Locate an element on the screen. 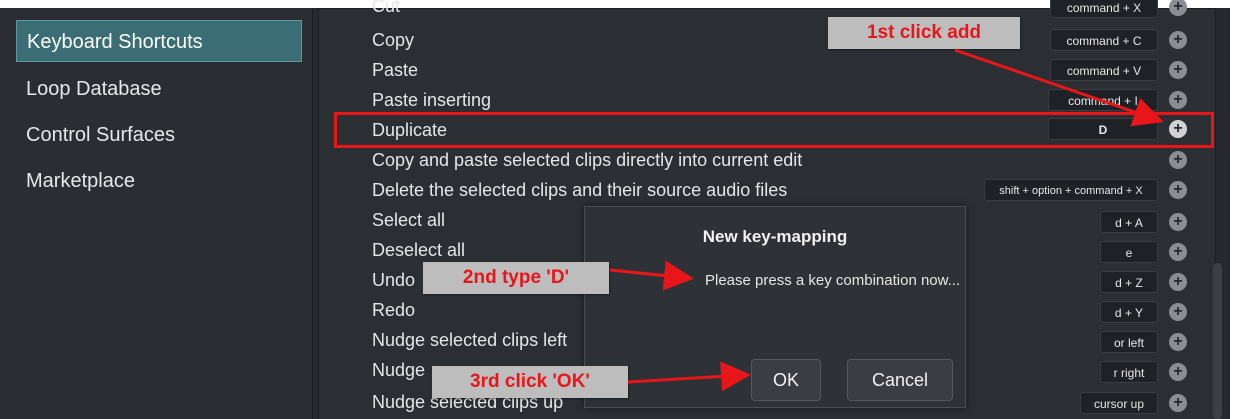 This screenshot has height=419, width=1252. sidebar-item-control-surfaces: Control Surfaces is located at coordinates (159, 135).